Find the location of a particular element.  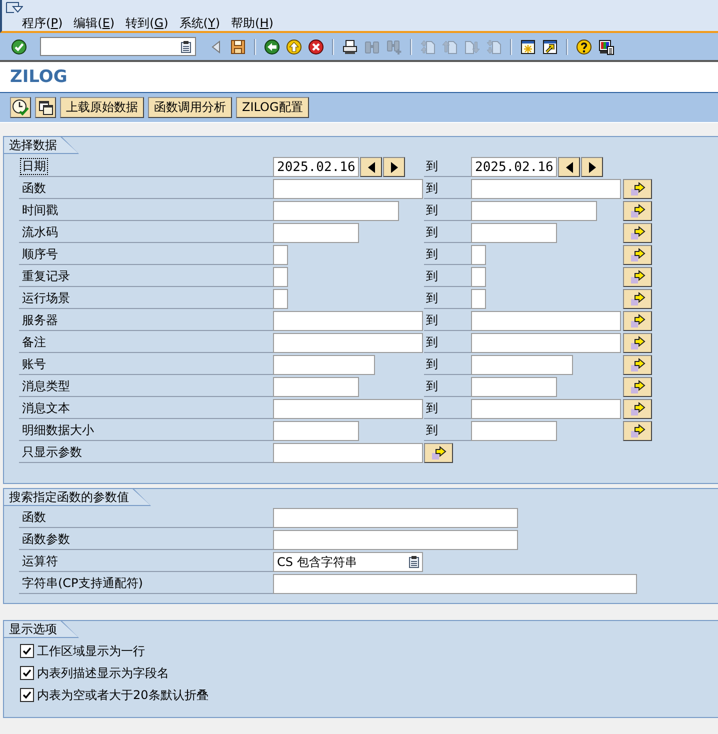

group-box-title: 选择数据 is located at coordinates (41, 145).